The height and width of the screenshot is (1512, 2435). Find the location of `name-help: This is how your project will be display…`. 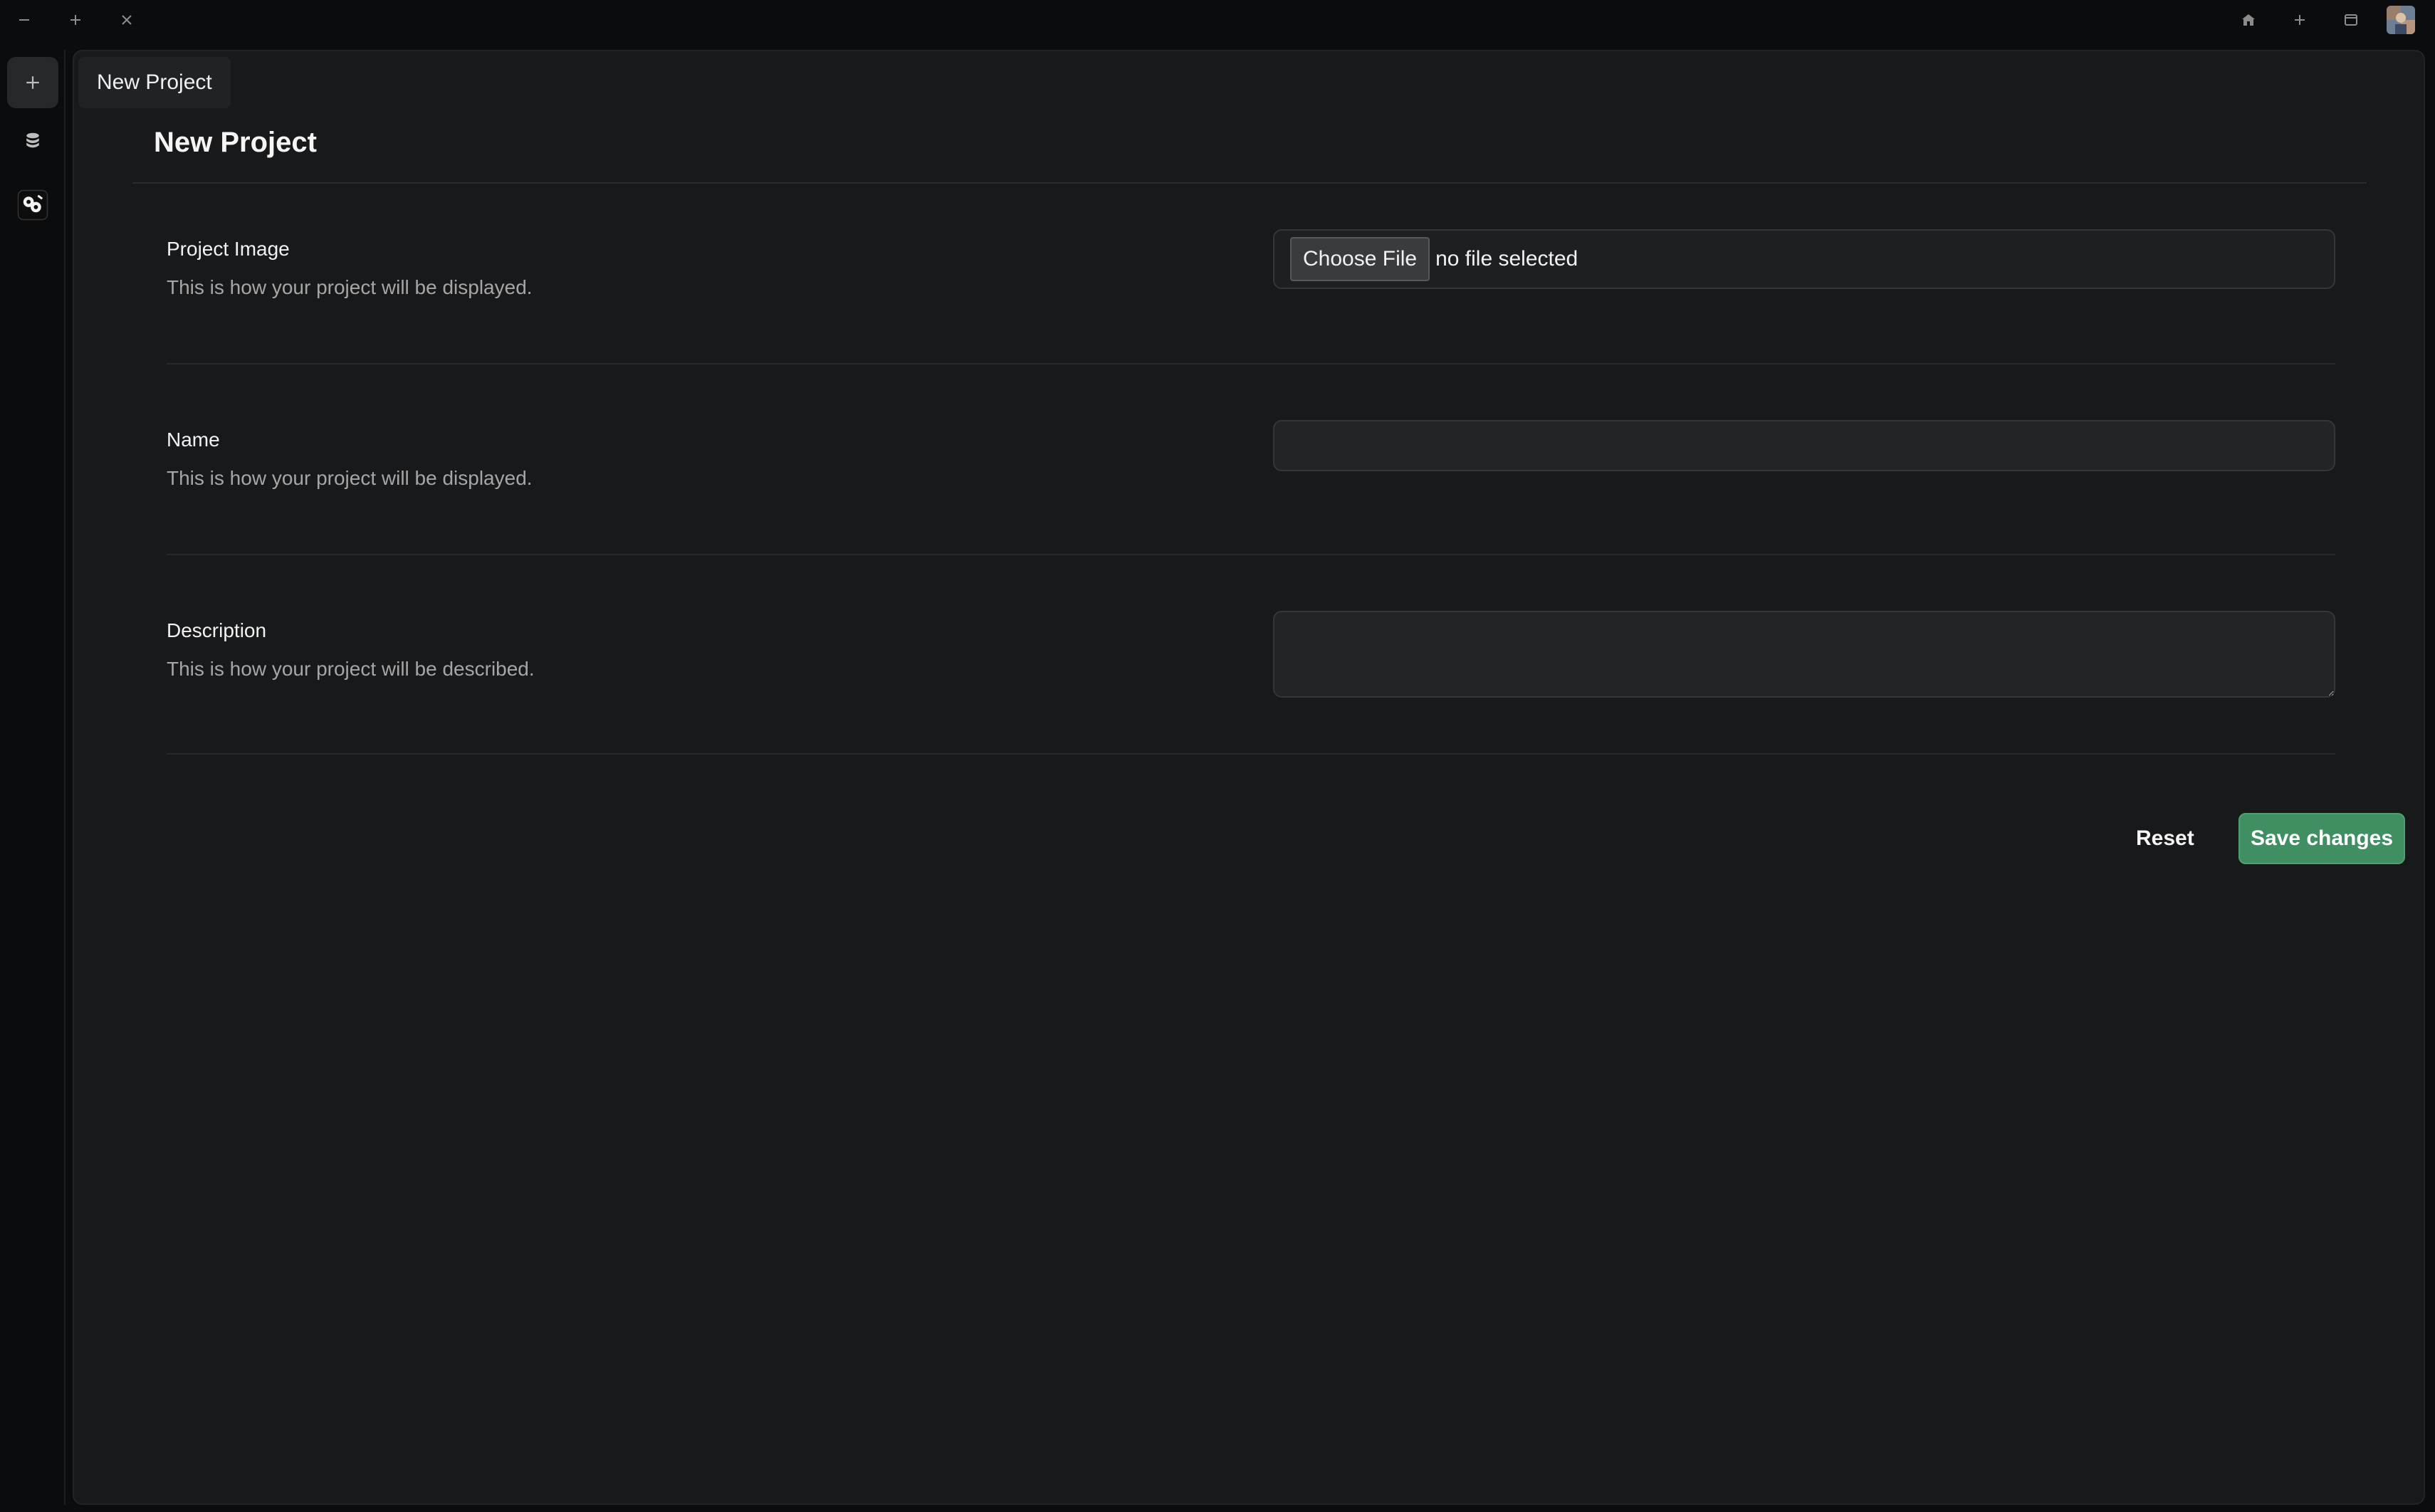

name-help: This is how your project will be display… is located at coordinates (350, 478).